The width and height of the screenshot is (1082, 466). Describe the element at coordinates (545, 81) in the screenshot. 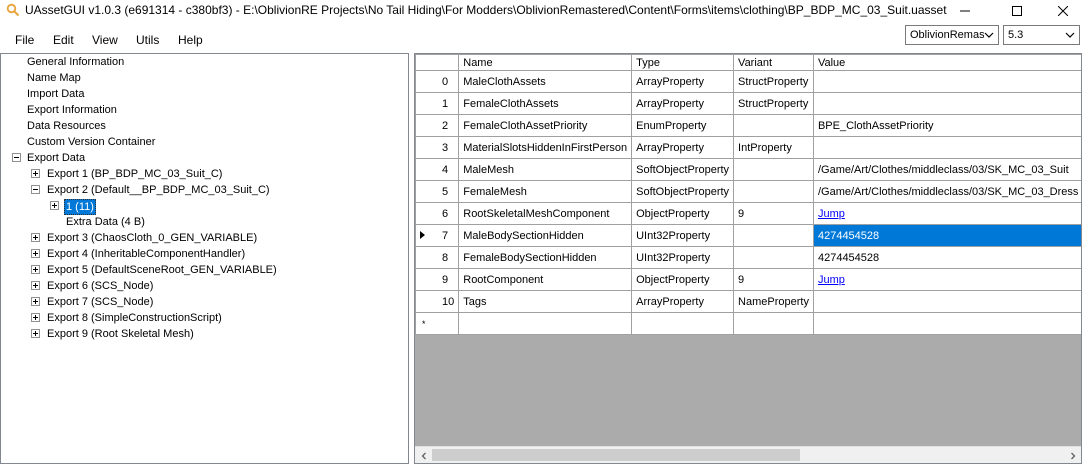

I see `cell-name: MaleClothAssets` at that location.